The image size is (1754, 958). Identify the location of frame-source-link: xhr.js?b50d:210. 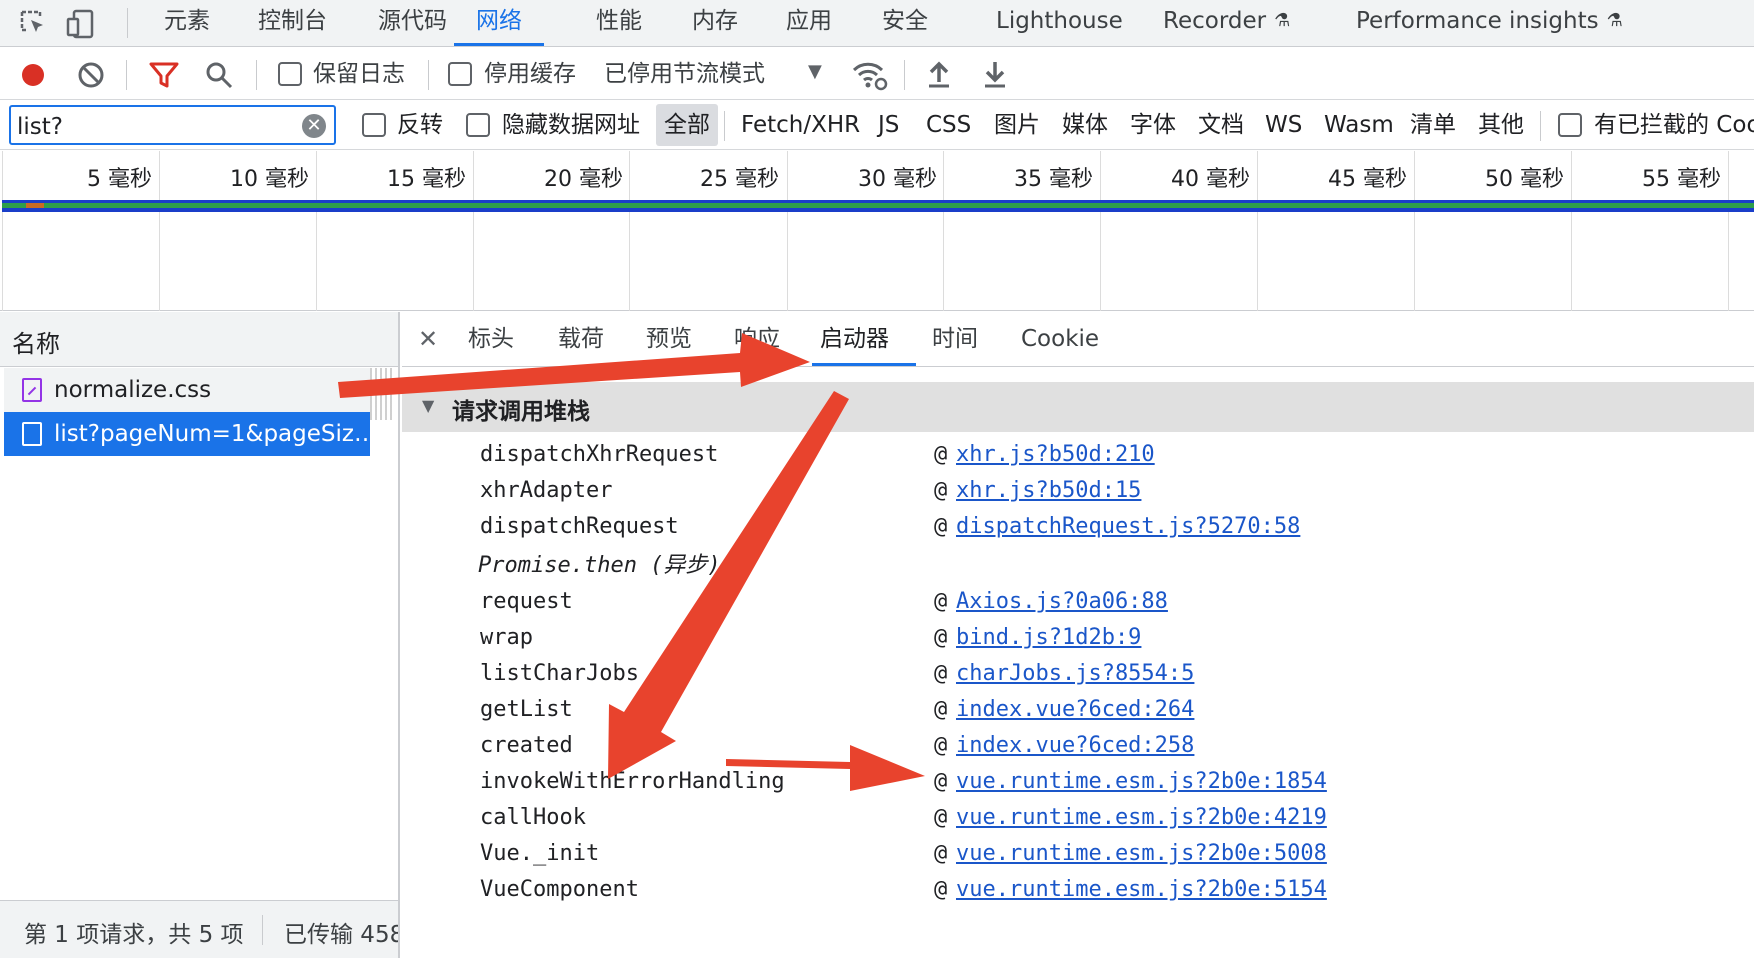
(1055, 455).